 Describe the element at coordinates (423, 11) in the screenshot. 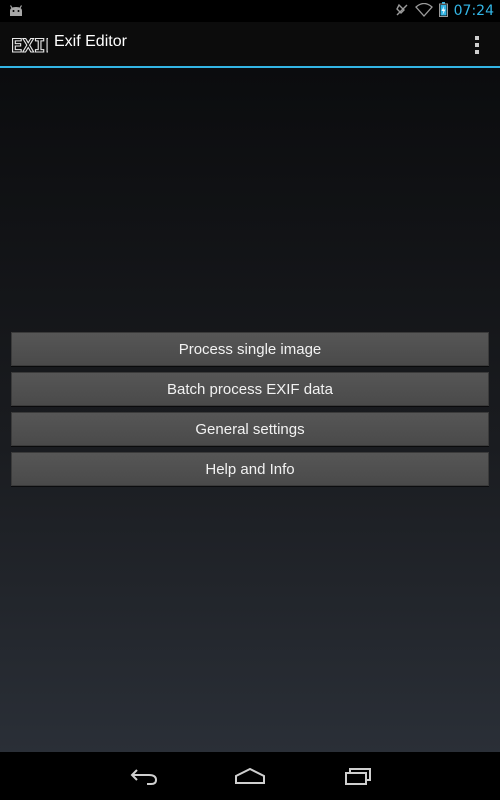

I see `wifi-icon` at that location.